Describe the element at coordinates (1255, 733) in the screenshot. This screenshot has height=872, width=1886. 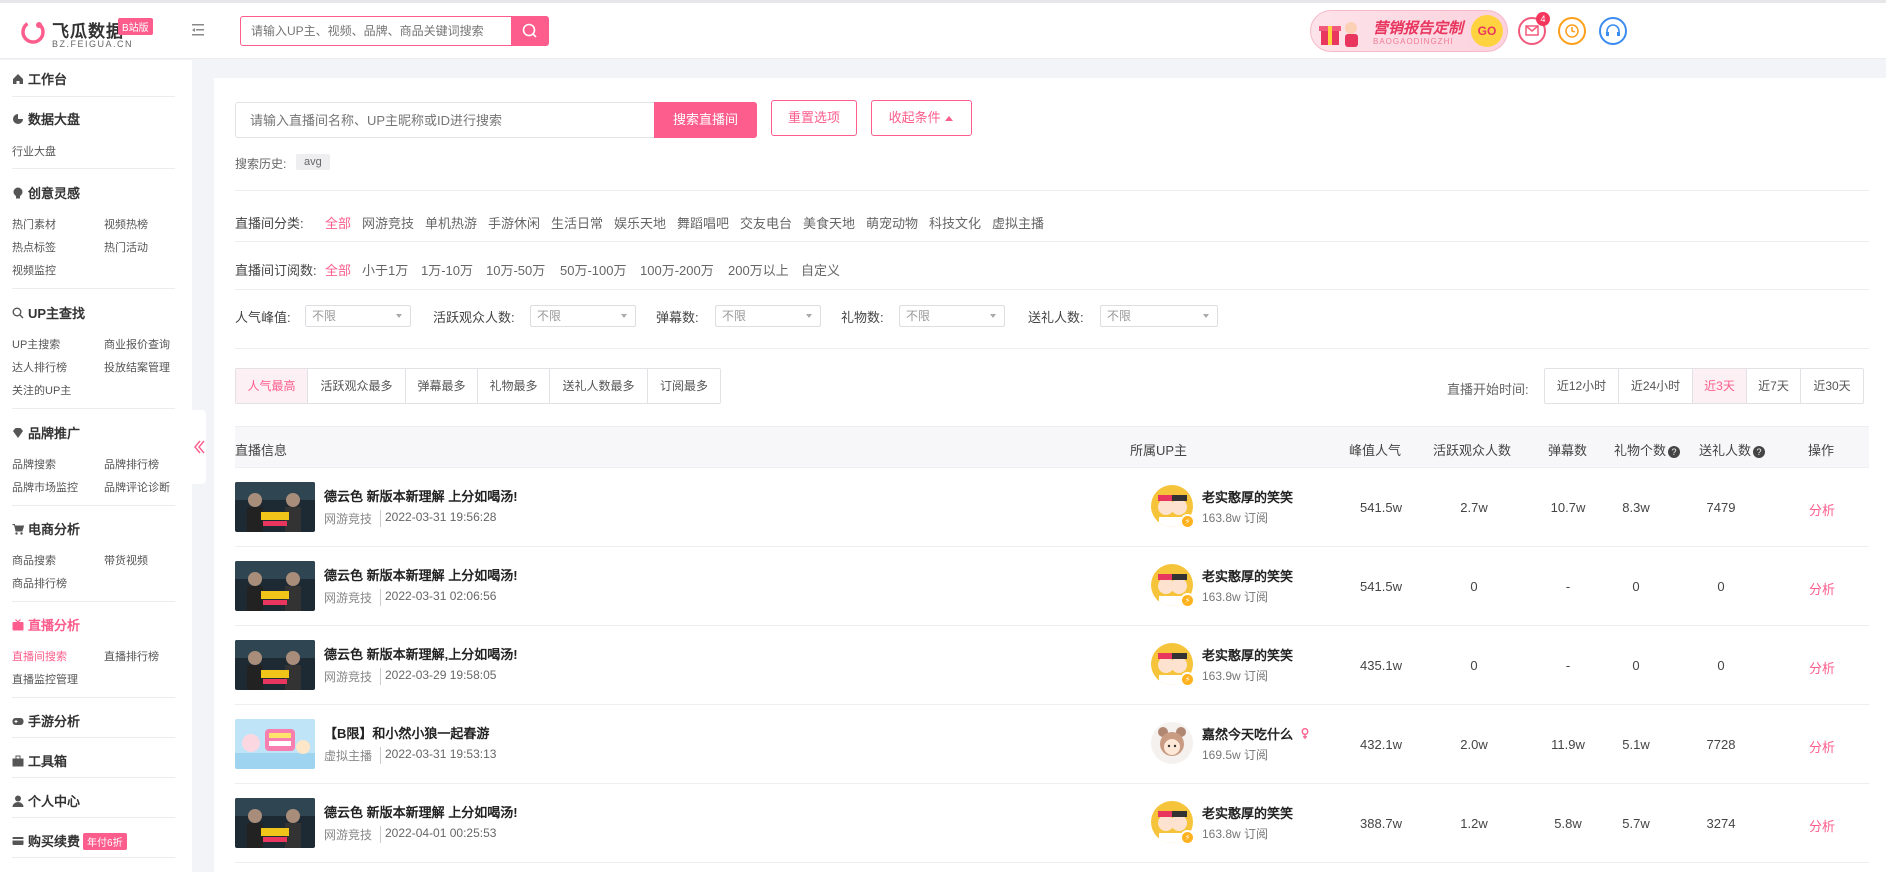
I see `up-name: 嘉然今天吃什么` at that location.